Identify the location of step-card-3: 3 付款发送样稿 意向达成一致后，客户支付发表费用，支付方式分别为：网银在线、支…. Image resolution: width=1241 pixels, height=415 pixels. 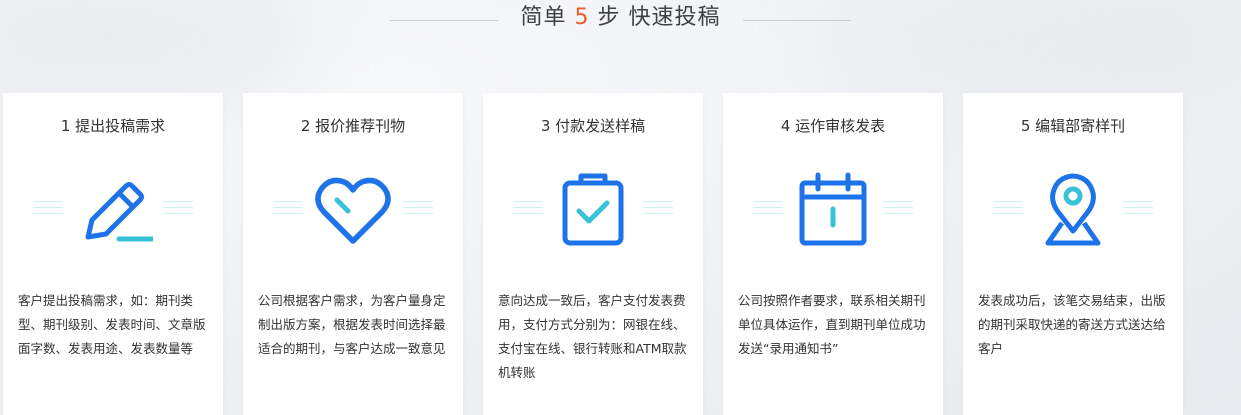
(593, 254).